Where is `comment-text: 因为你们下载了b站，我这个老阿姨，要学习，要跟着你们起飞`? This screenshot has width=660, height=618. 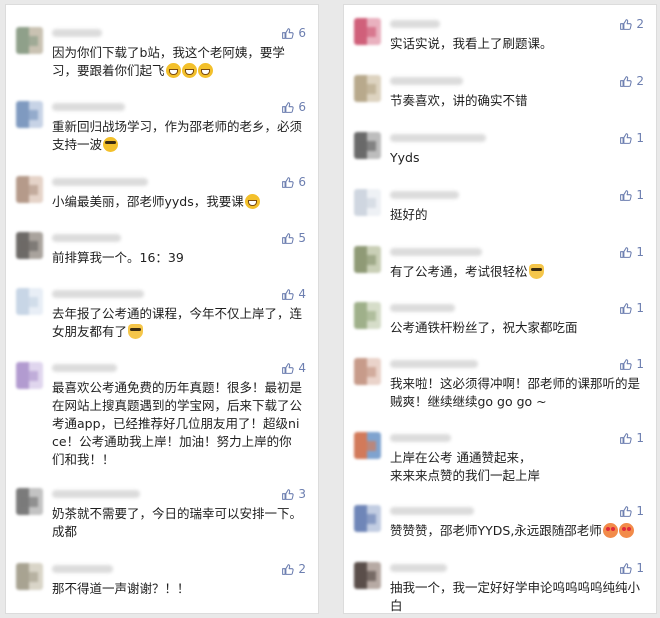 comment-text: 因为你们下载了b站，我这个老阿姨，要学习，要跟着你们起飞 is located at coordinates (178, 62).